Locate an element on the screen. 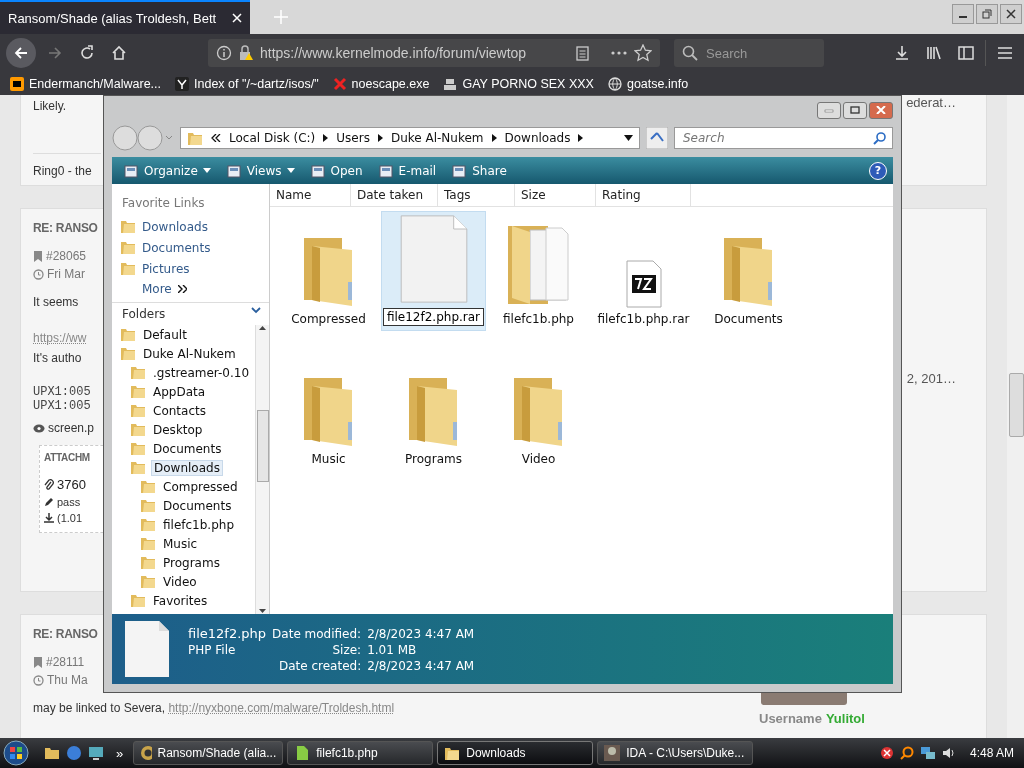 The image size is (1024, 768). tree-item: Favorites is located at coordinates (180, 600).